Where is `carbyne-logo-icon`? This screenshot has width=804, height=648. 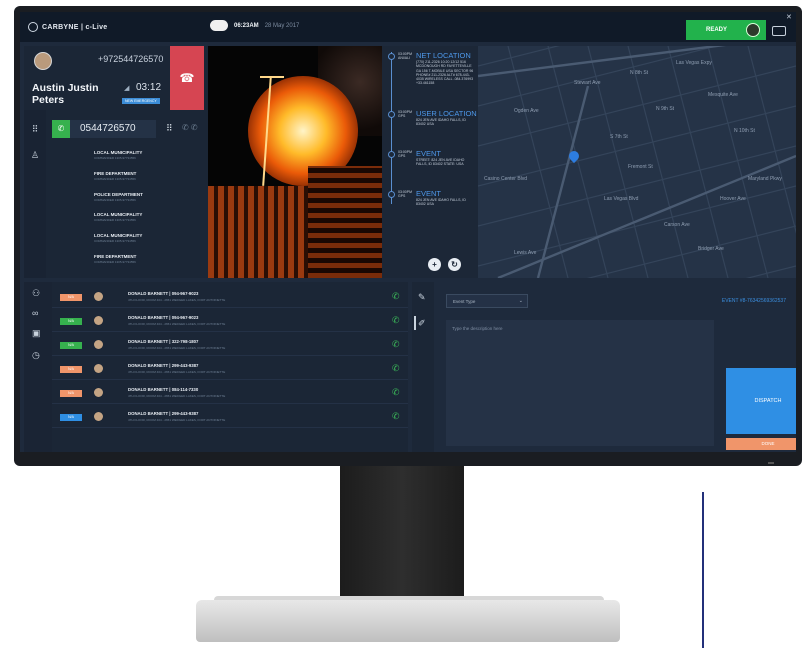 carbyne-logo-icon is located at coordinates (33, 27).